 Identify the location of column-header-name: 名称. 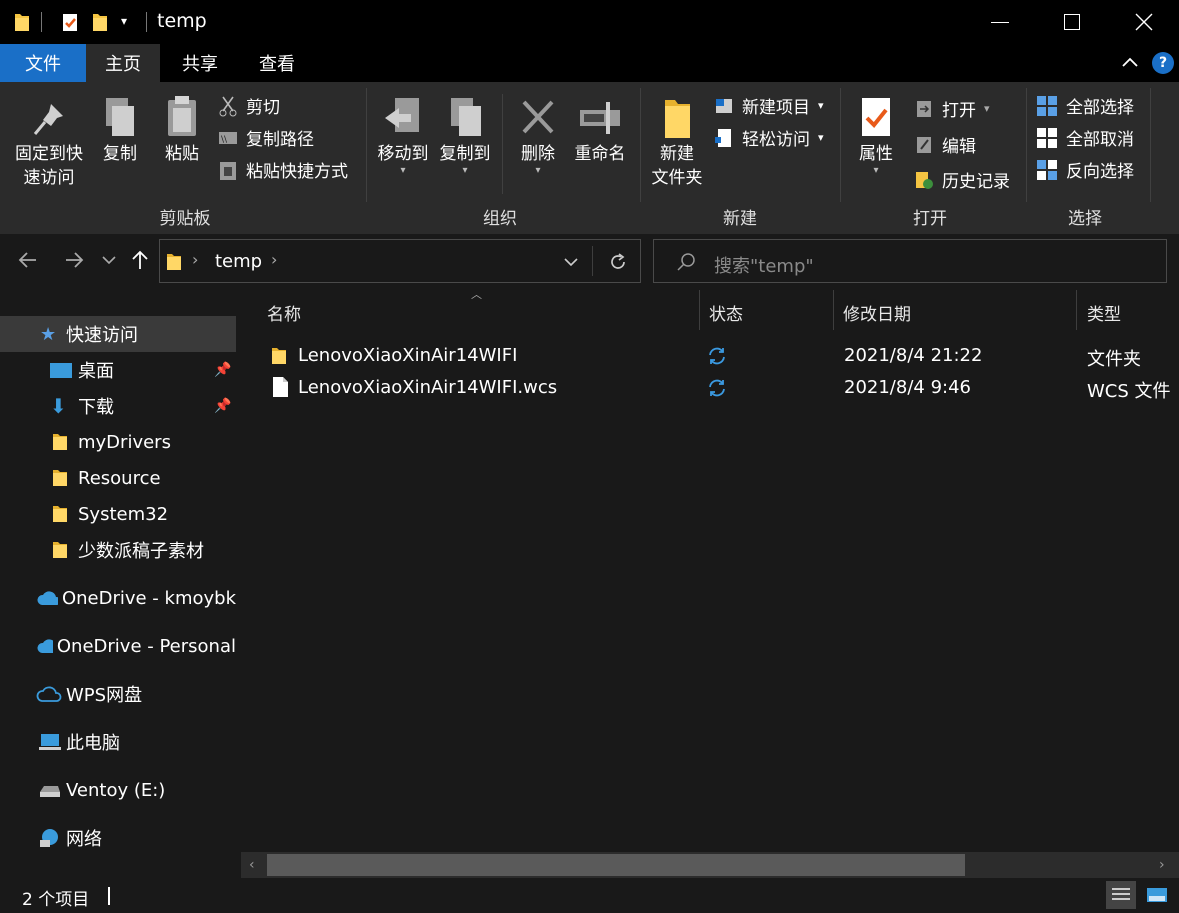
(284, 312).